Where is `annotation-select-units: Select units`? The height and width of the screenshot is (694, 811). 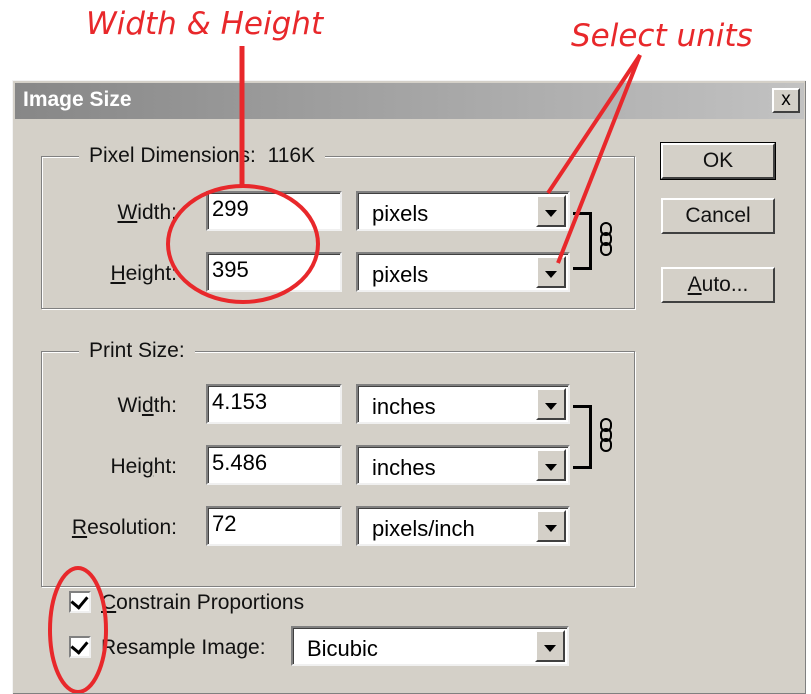
annotation-select-units: Select units is located at coordinates (662, 36).